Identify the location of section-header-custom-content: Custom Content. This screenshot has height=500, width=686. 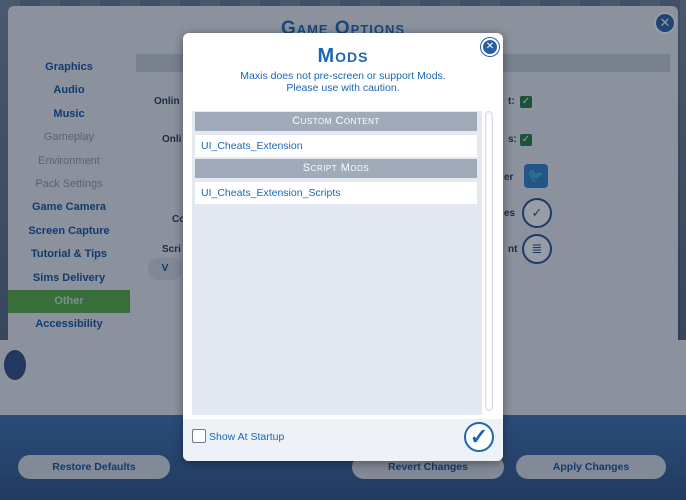
(336, 121).